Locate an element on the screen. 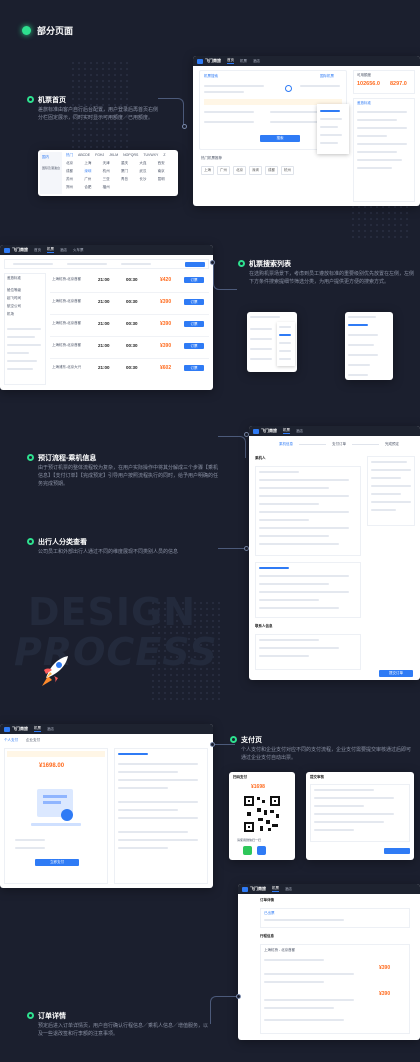  dialog-confirm-button is located at coordinates (397, 851).